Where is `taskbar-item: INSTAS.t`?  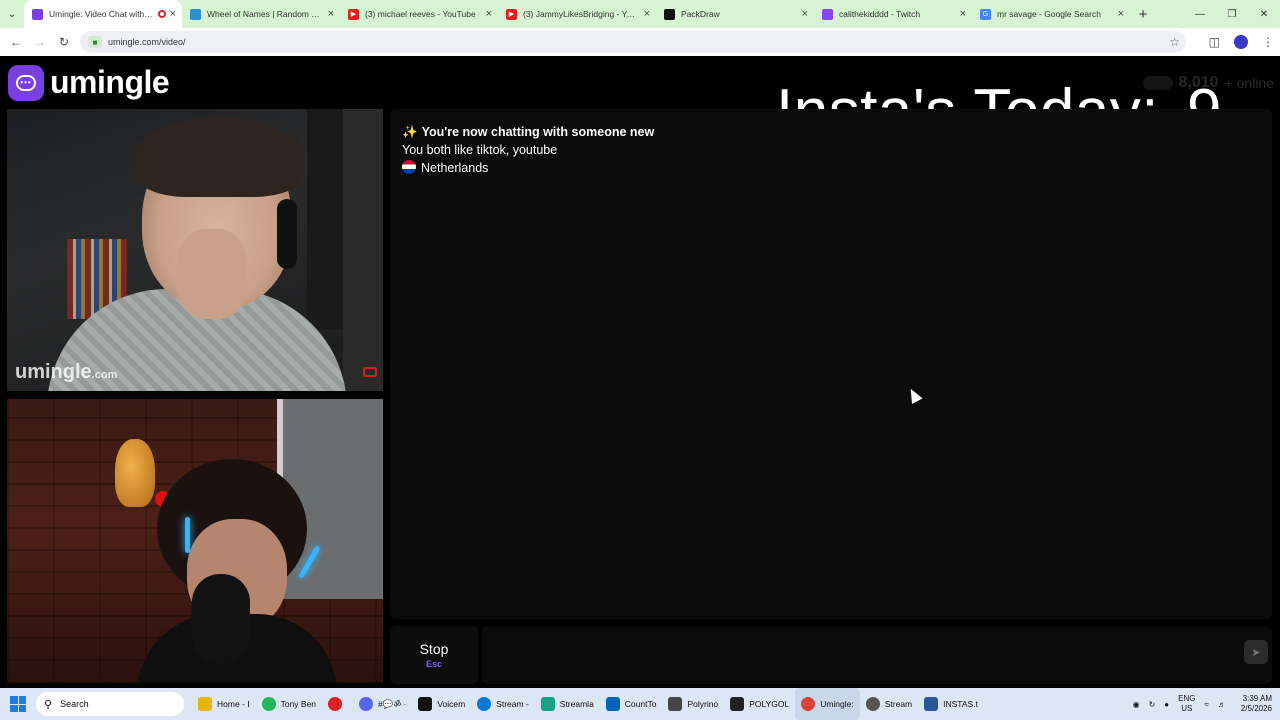
taskbar-item: INSTAS.t is located at coordinates (951, 704).